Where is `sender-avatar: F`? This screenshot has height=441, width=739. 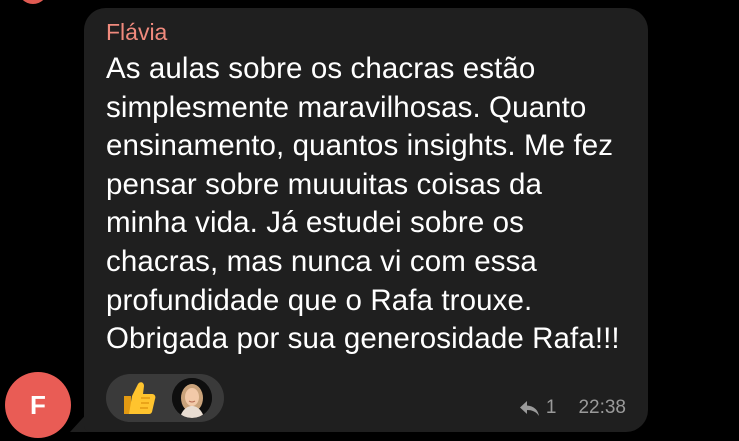 sender-avatar: F is located at coordinates (38, 405).